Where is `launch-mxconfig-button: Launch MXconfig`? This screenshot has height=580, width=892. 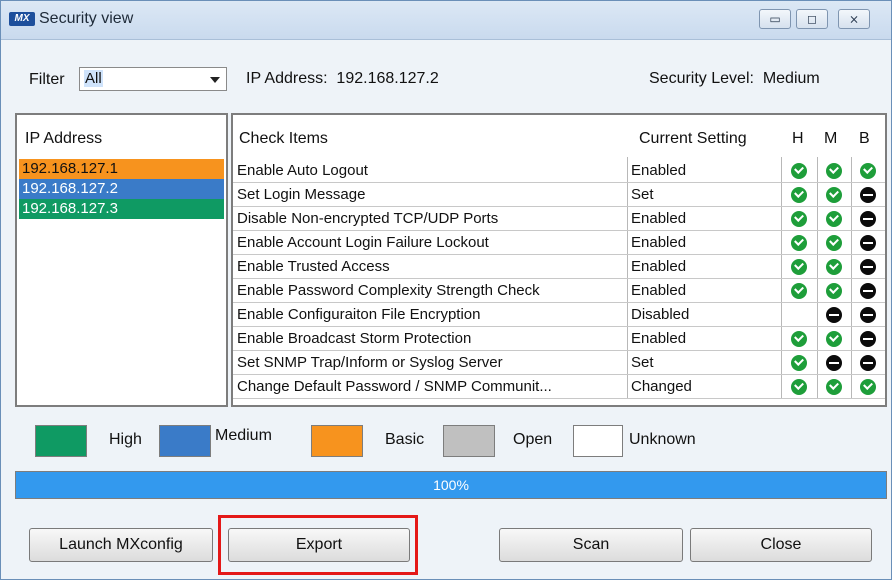 launch-mxconfig-button: Launch MXconfig is located at coordinates (121, 545).